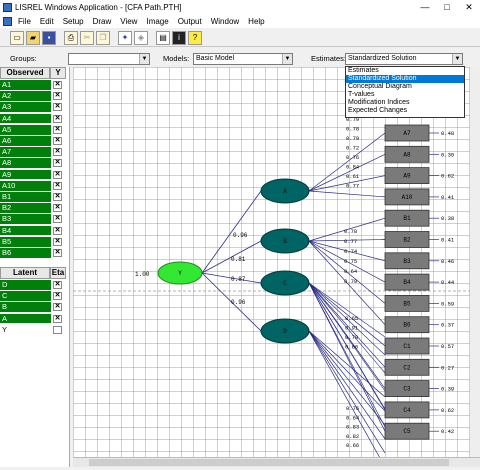  Describe the element at coordinates (33, 186) in the screenshot. I see `observed-row: A10 ✕` at that location.